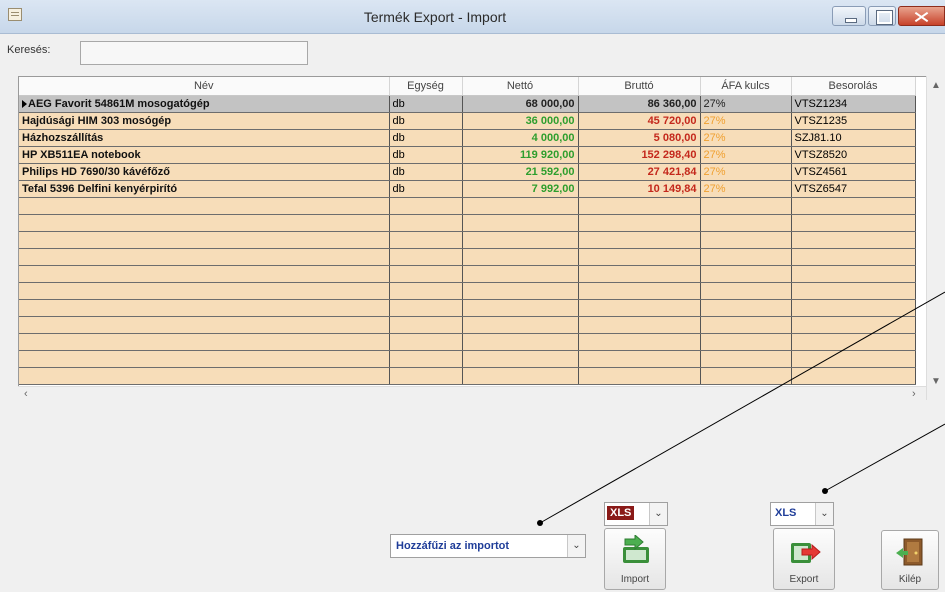  Describe the element at coordinates (639, 172) in the screenshot. I see `cell-brutto: 27 421,84` at that location.